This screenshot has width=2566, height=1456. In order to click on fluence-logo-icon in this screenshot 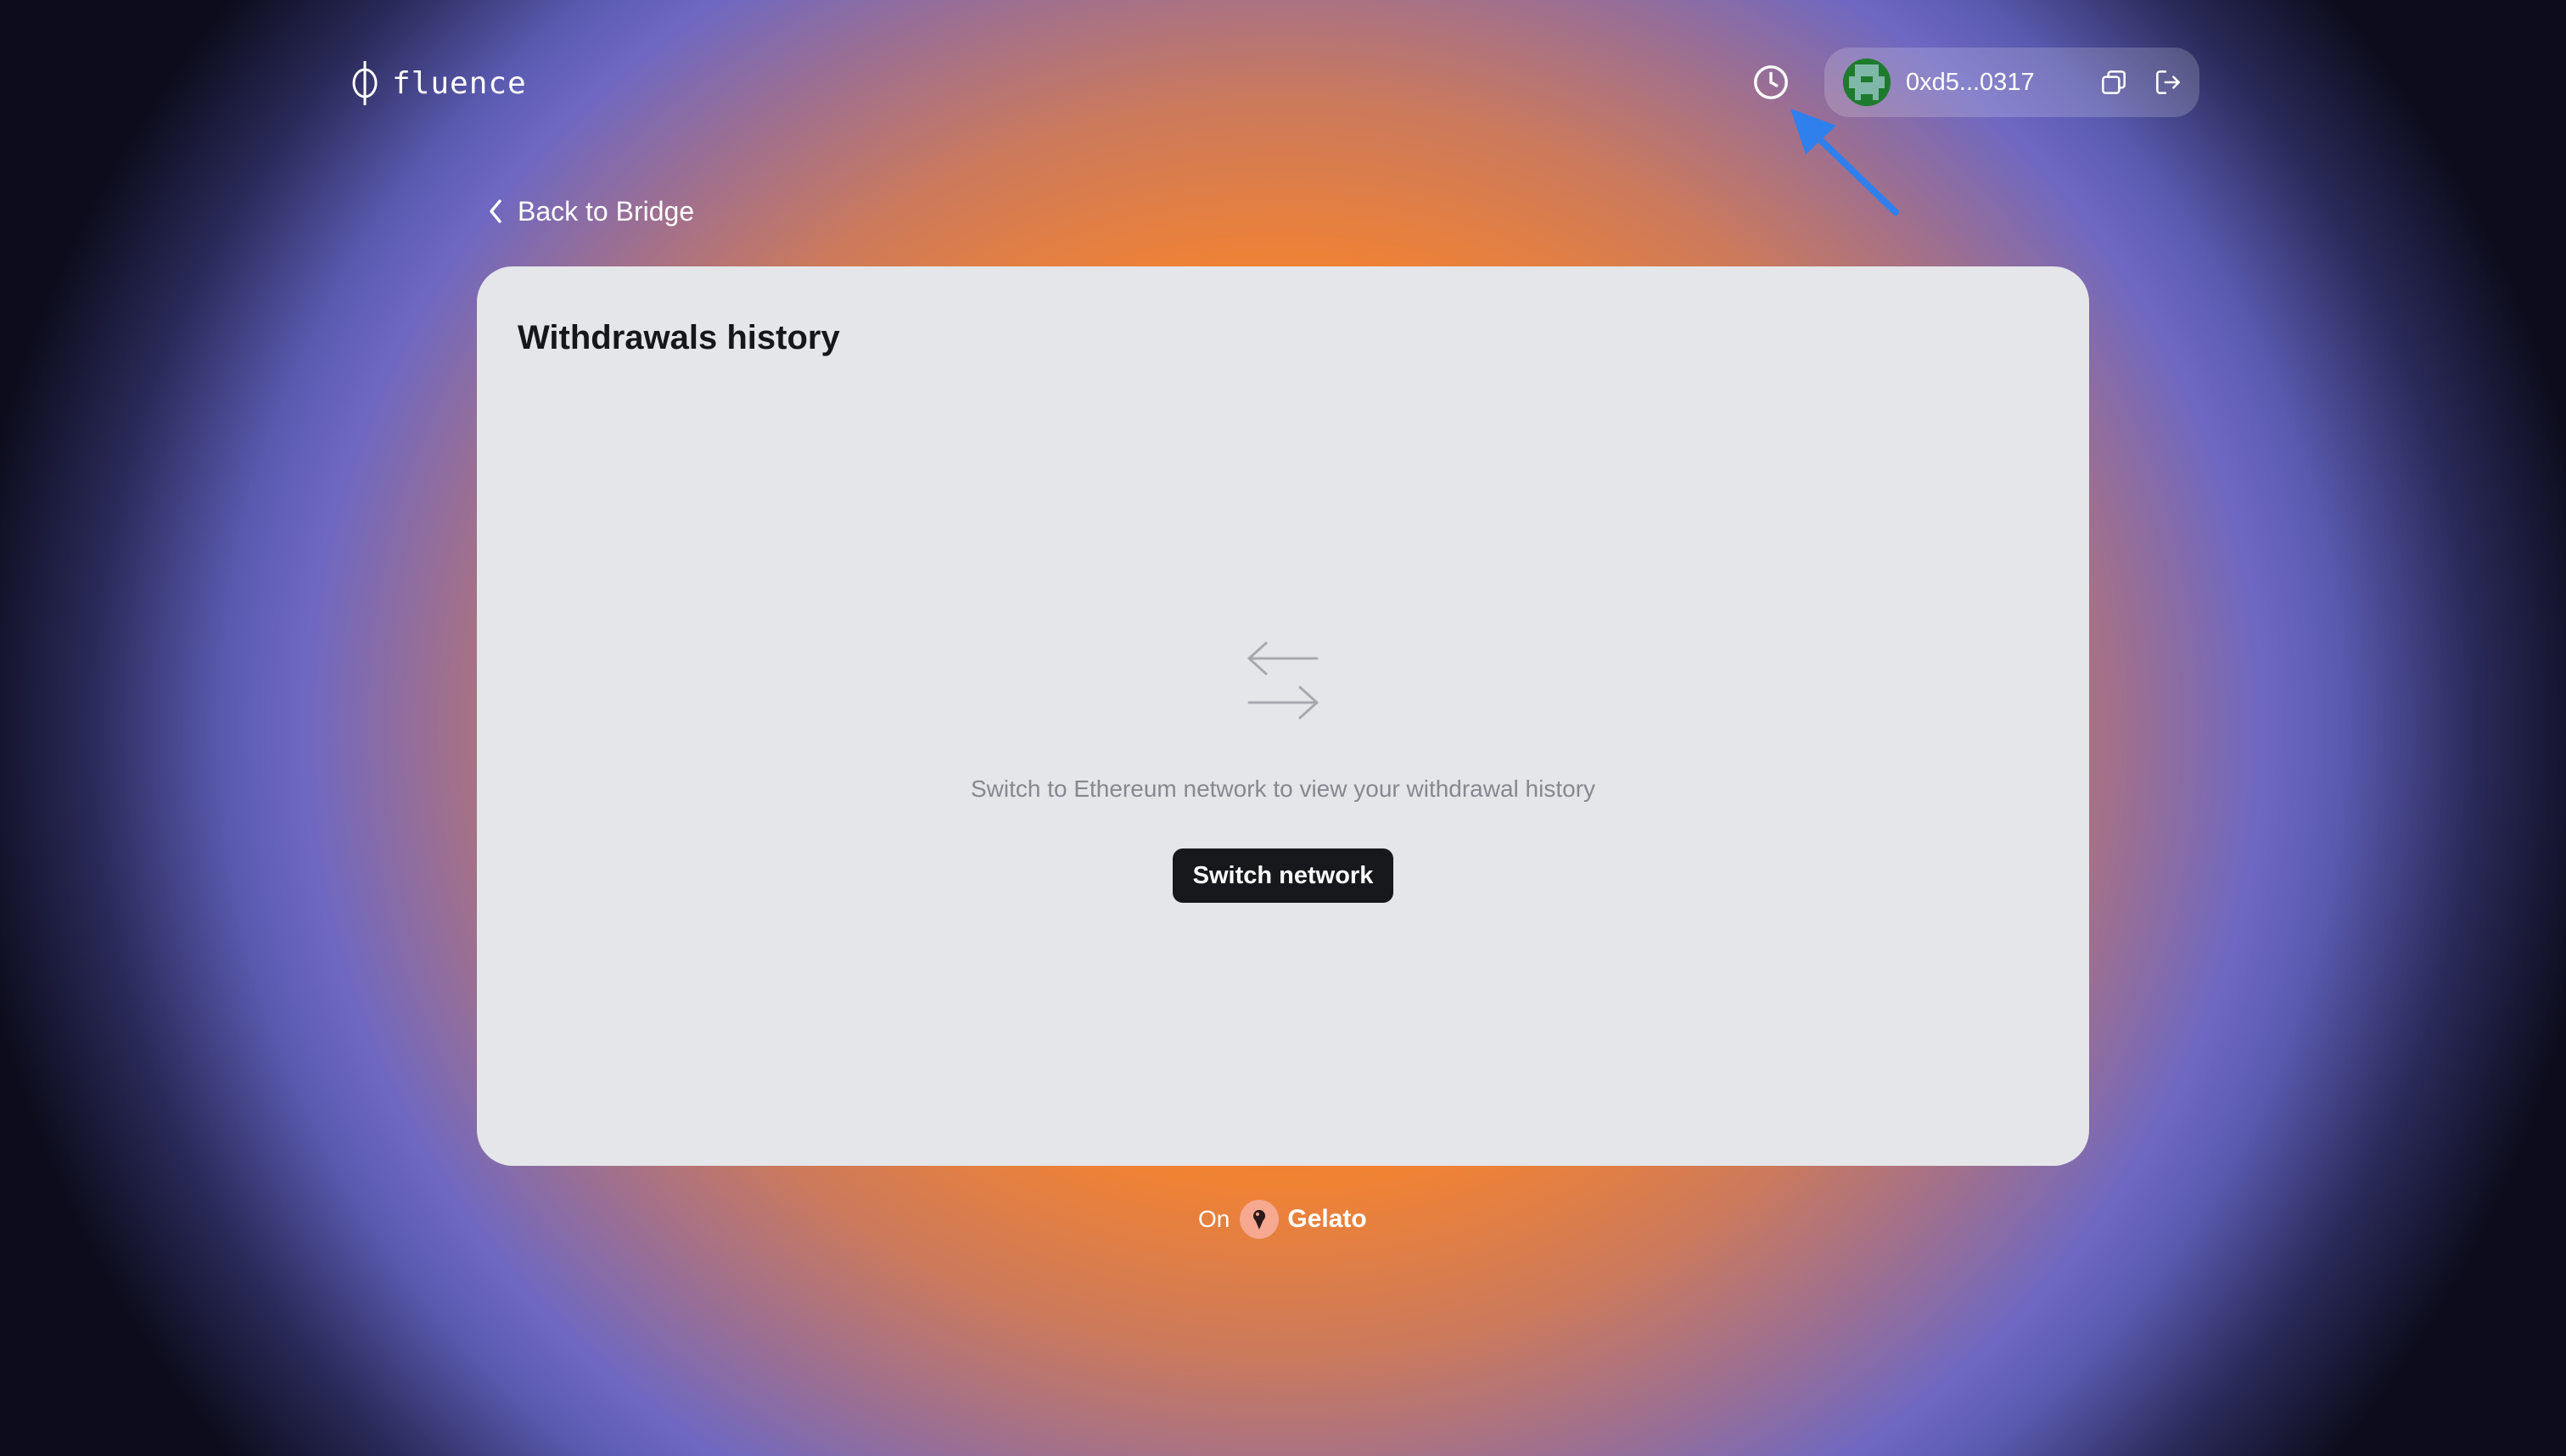, I will do `click(365, 83)`.